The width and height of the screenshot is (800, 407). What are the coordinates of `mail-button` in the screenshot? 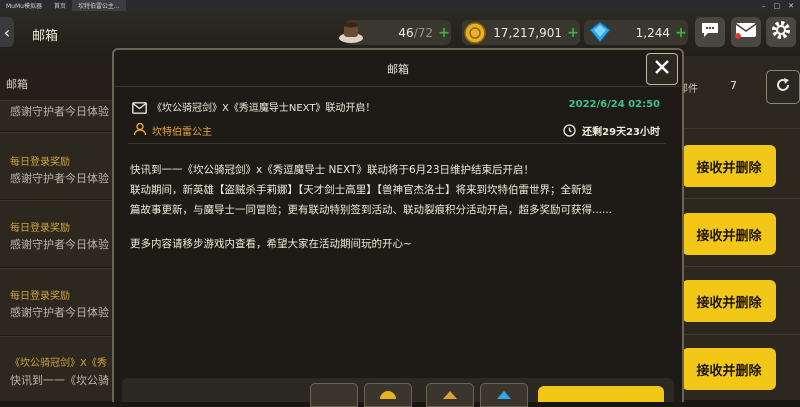 It's located at (746, 32).